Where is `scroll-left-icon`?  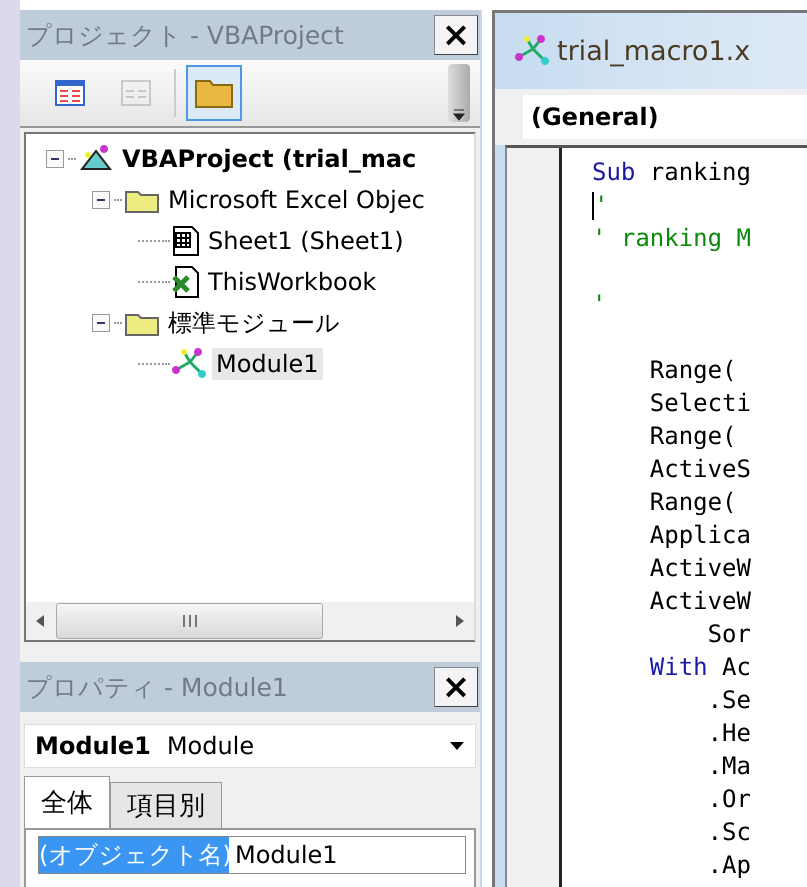
scroll-left-icon is located at coordinates (40, 621).